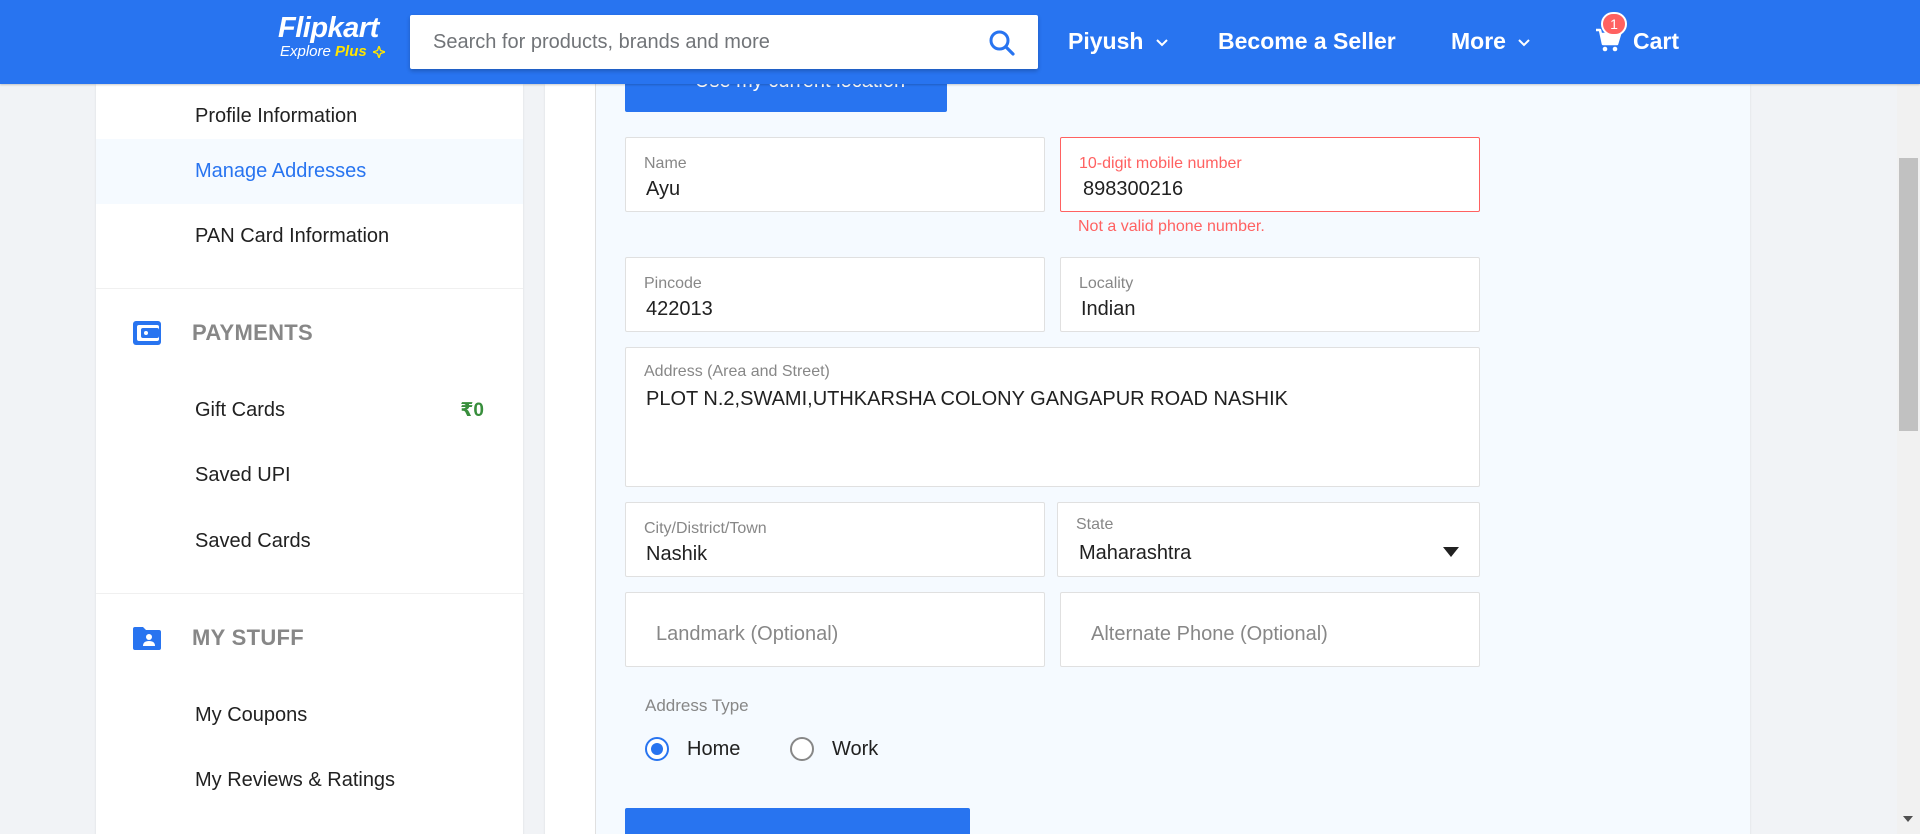 Image resolution: width=1920 pixels, height=834 pixels. I want to click on wallet-icon, so click(147, 333).